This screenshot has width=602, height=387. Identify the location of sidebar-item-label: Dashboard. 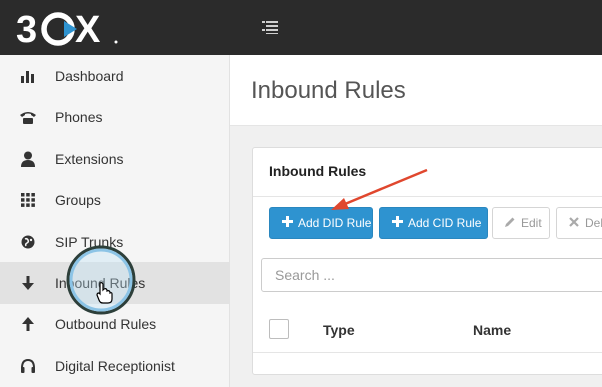
(89, 76).